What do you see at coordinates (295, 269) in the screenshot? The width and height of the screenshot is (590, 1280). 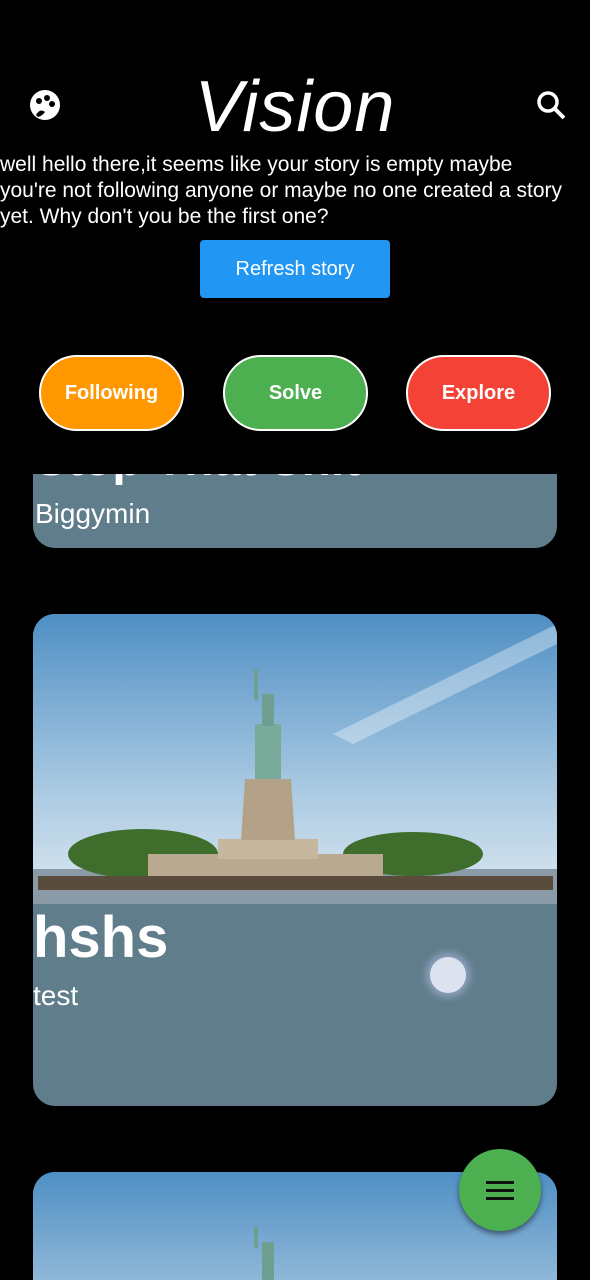 I see `refresh-story-button: Refresh story` at bounding box center [295, 269].